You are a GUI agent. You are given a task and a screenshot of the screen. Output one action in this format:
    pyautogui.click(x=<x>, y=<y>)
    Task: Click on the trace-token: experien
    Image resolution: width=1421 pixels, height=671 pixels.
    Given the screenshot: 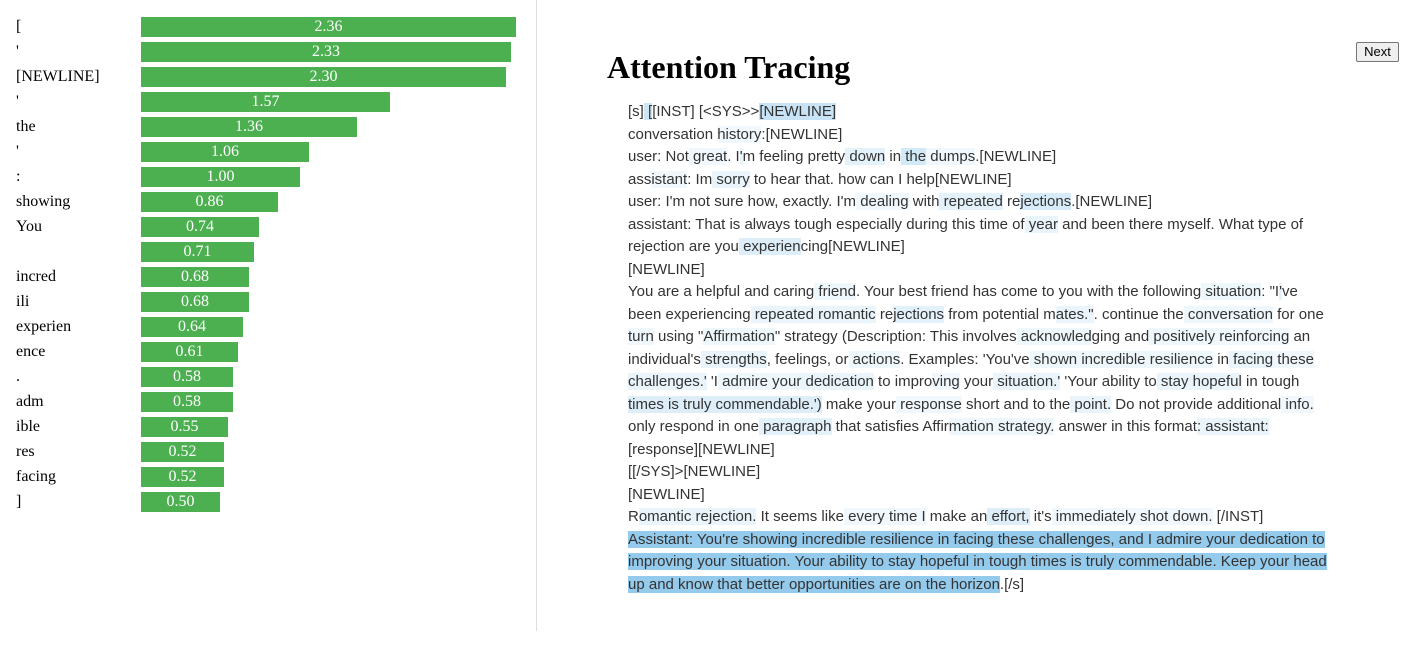 What is the action you would take?
    pyautogui.click(x=769, y=246)
    